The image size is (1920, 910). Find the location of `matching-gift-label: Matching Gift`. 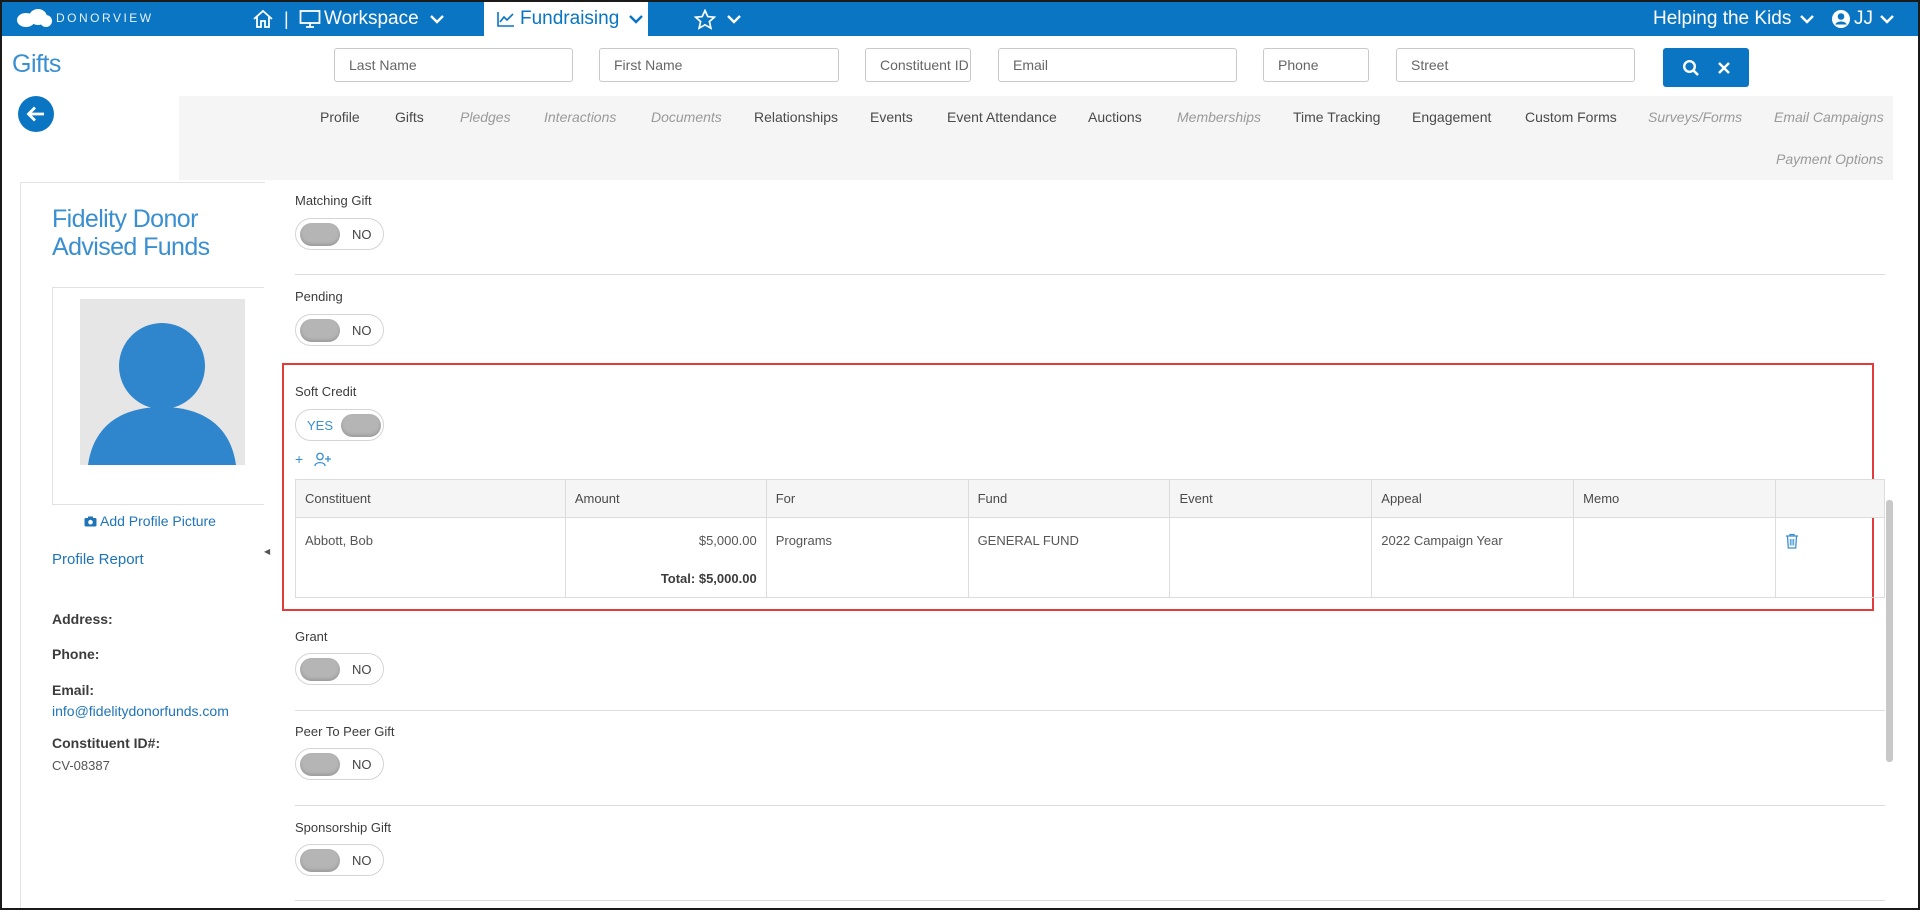

matching-gift-label: Matching Gift is located at coordinates (333, 200).